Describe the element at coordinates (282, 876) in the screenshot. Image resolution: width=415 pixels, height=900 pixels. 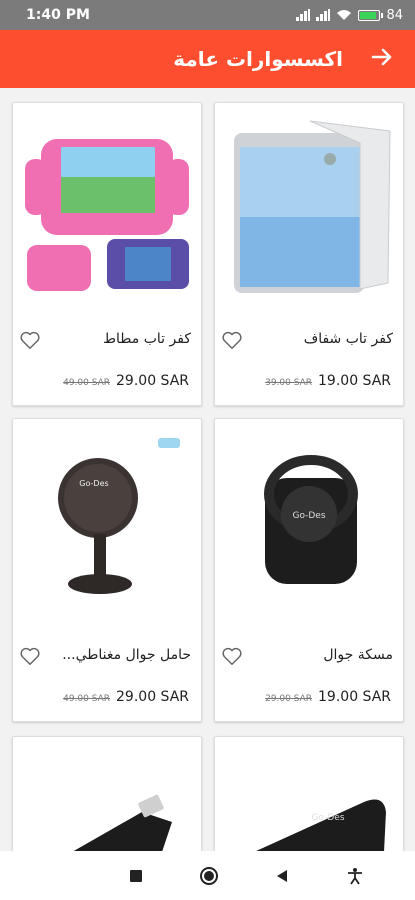
I see `back-triangle-icon` at that location.